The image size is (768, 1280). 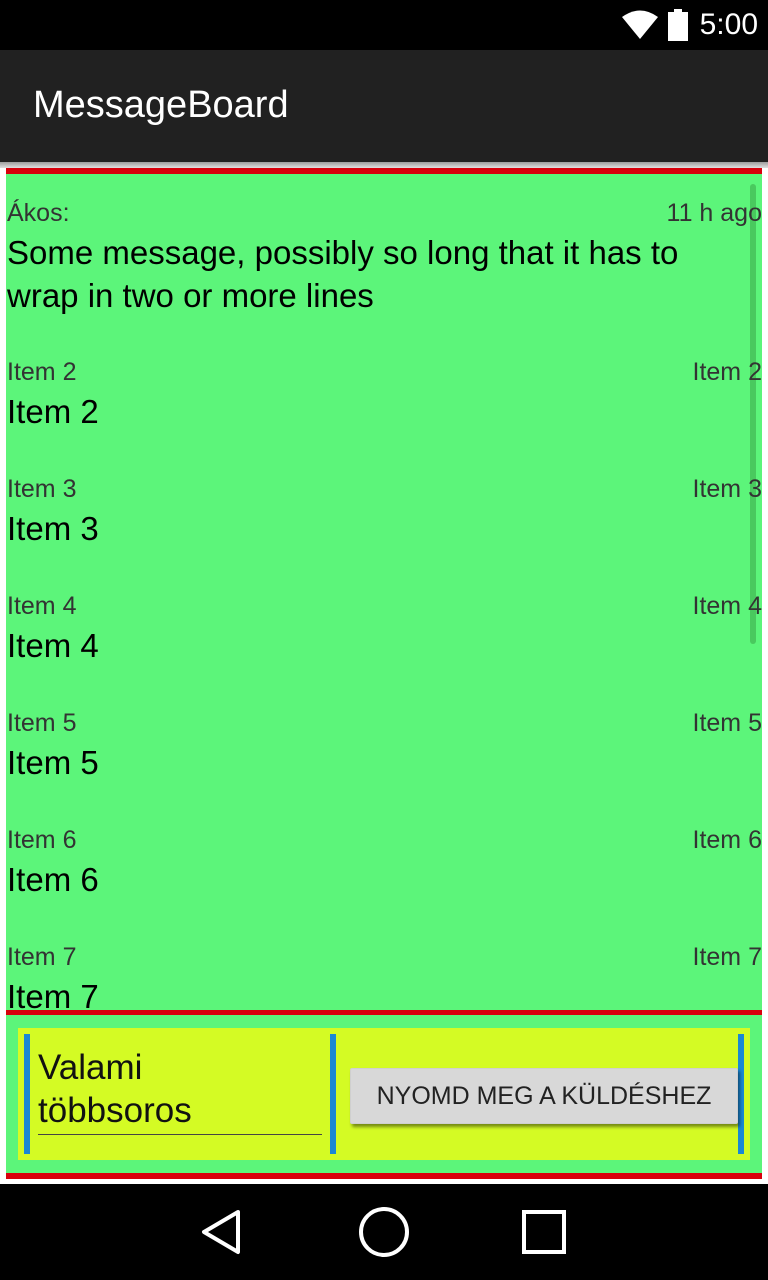 I want to click on message-text: Item 5, so click(x=53, y=762).